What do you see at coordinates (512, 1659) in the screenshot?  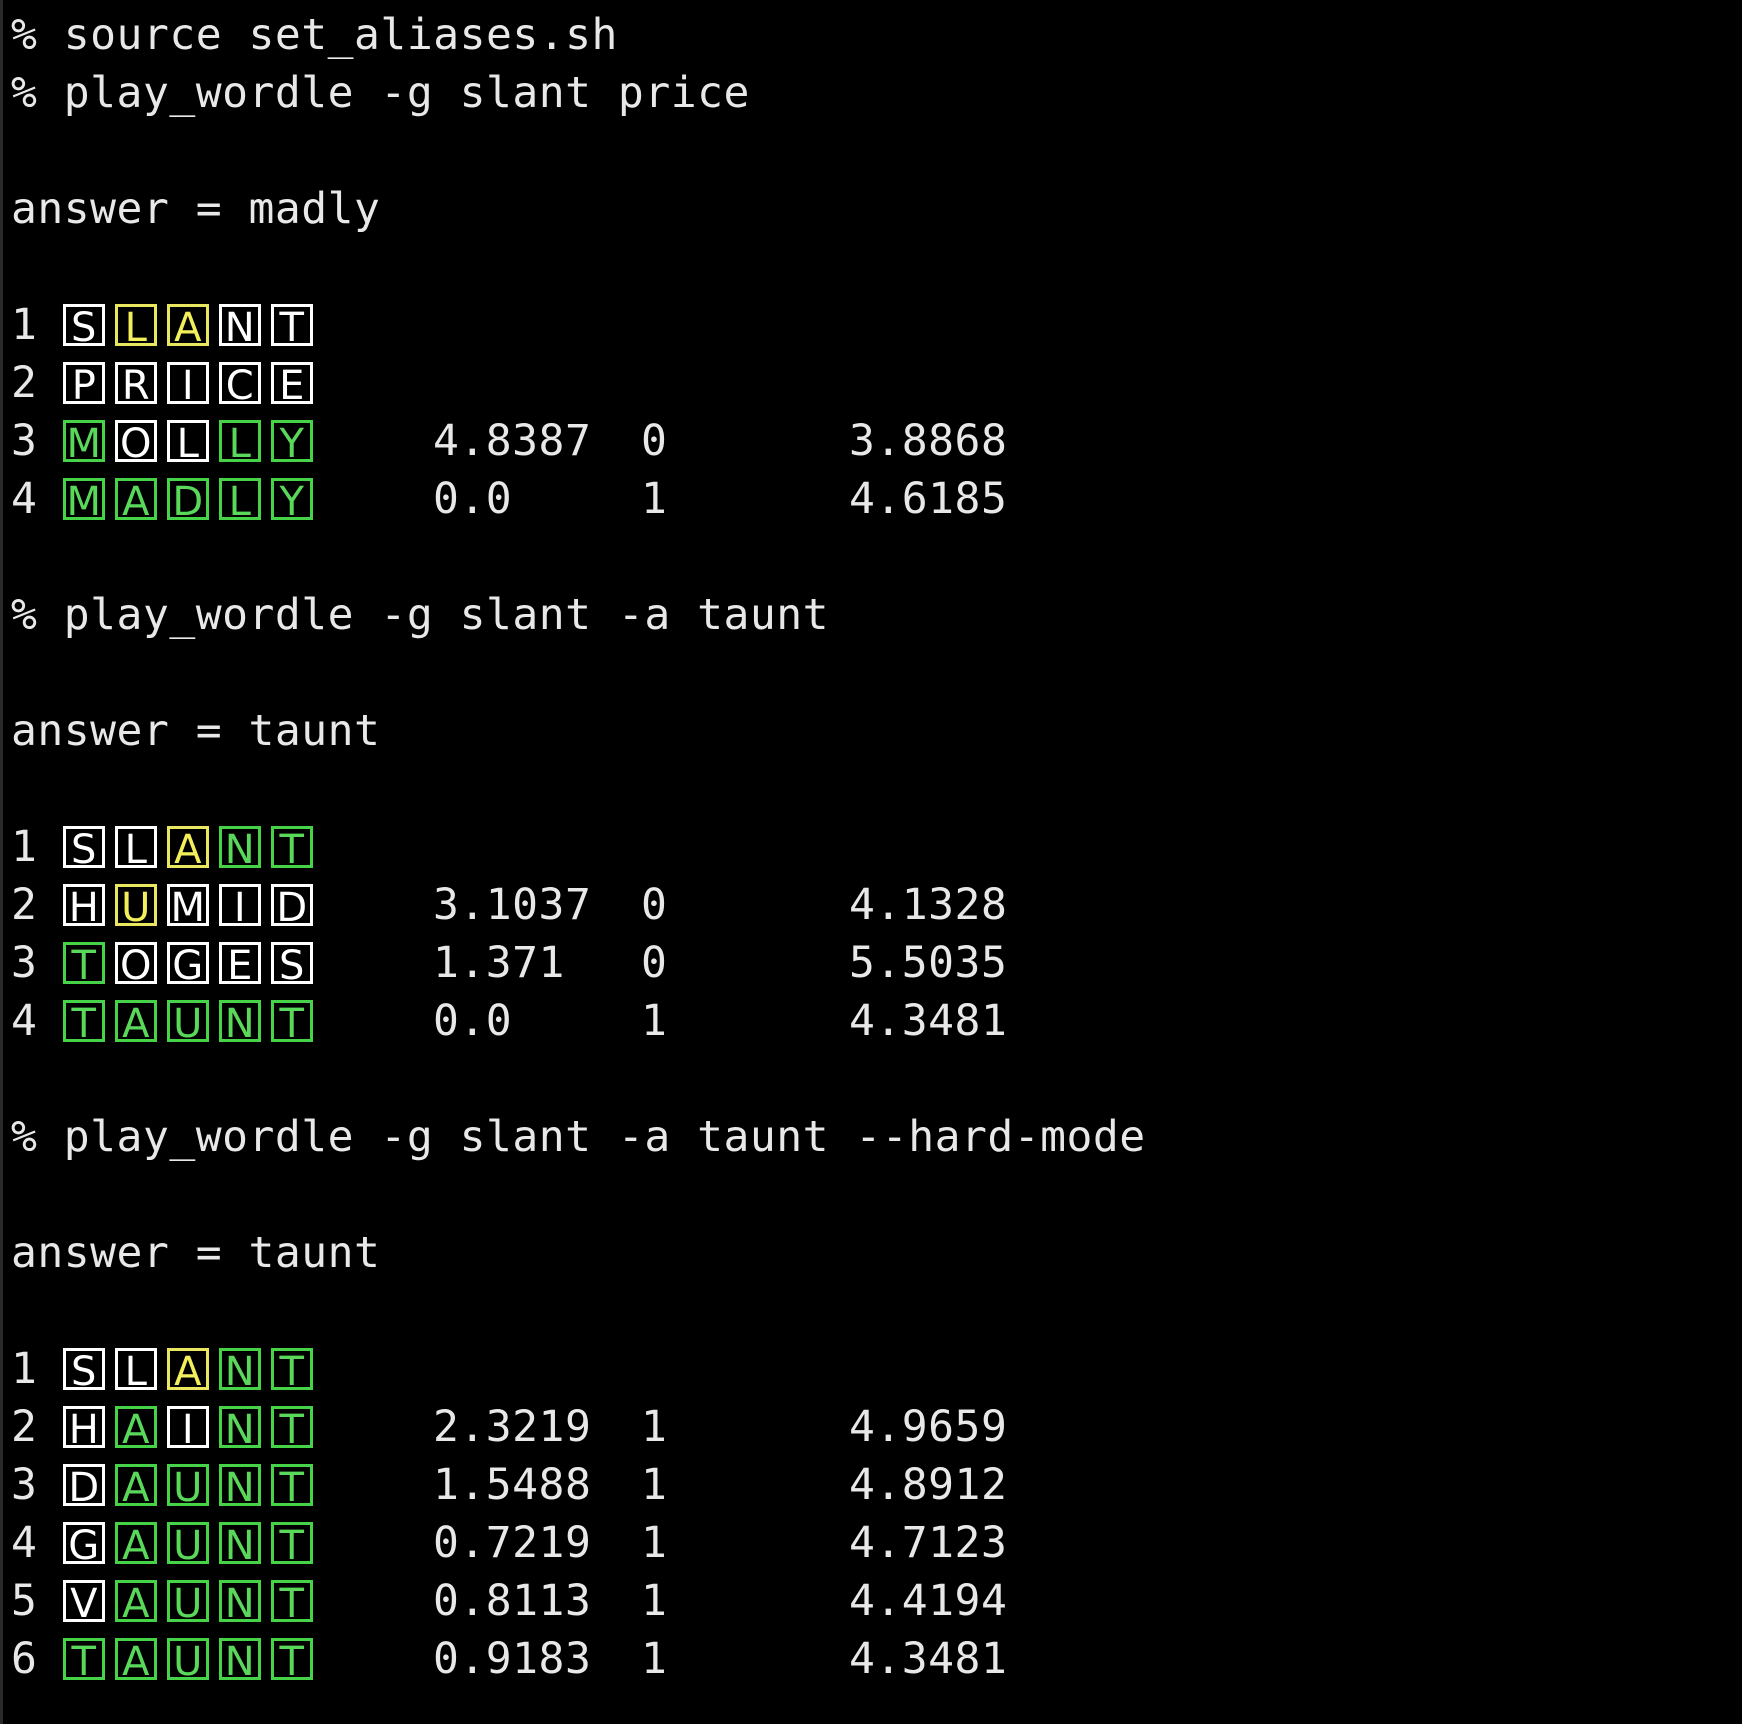 I see `value-entropy: 0.9183` at bounding box center [512, 1659].